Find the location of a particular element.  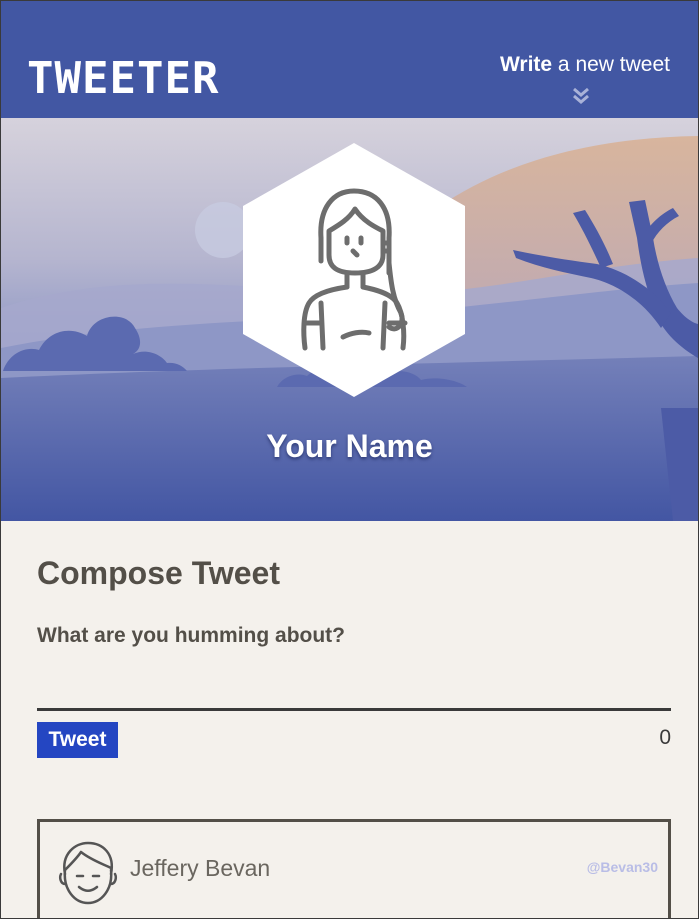

tweet-card: Jeffery Bevan @Bevan30 is located at coordinates (354, 868).